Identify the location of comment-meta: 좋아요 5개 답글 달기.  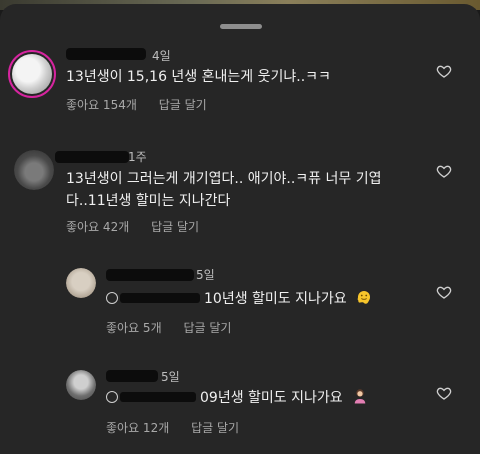
(177, 327).